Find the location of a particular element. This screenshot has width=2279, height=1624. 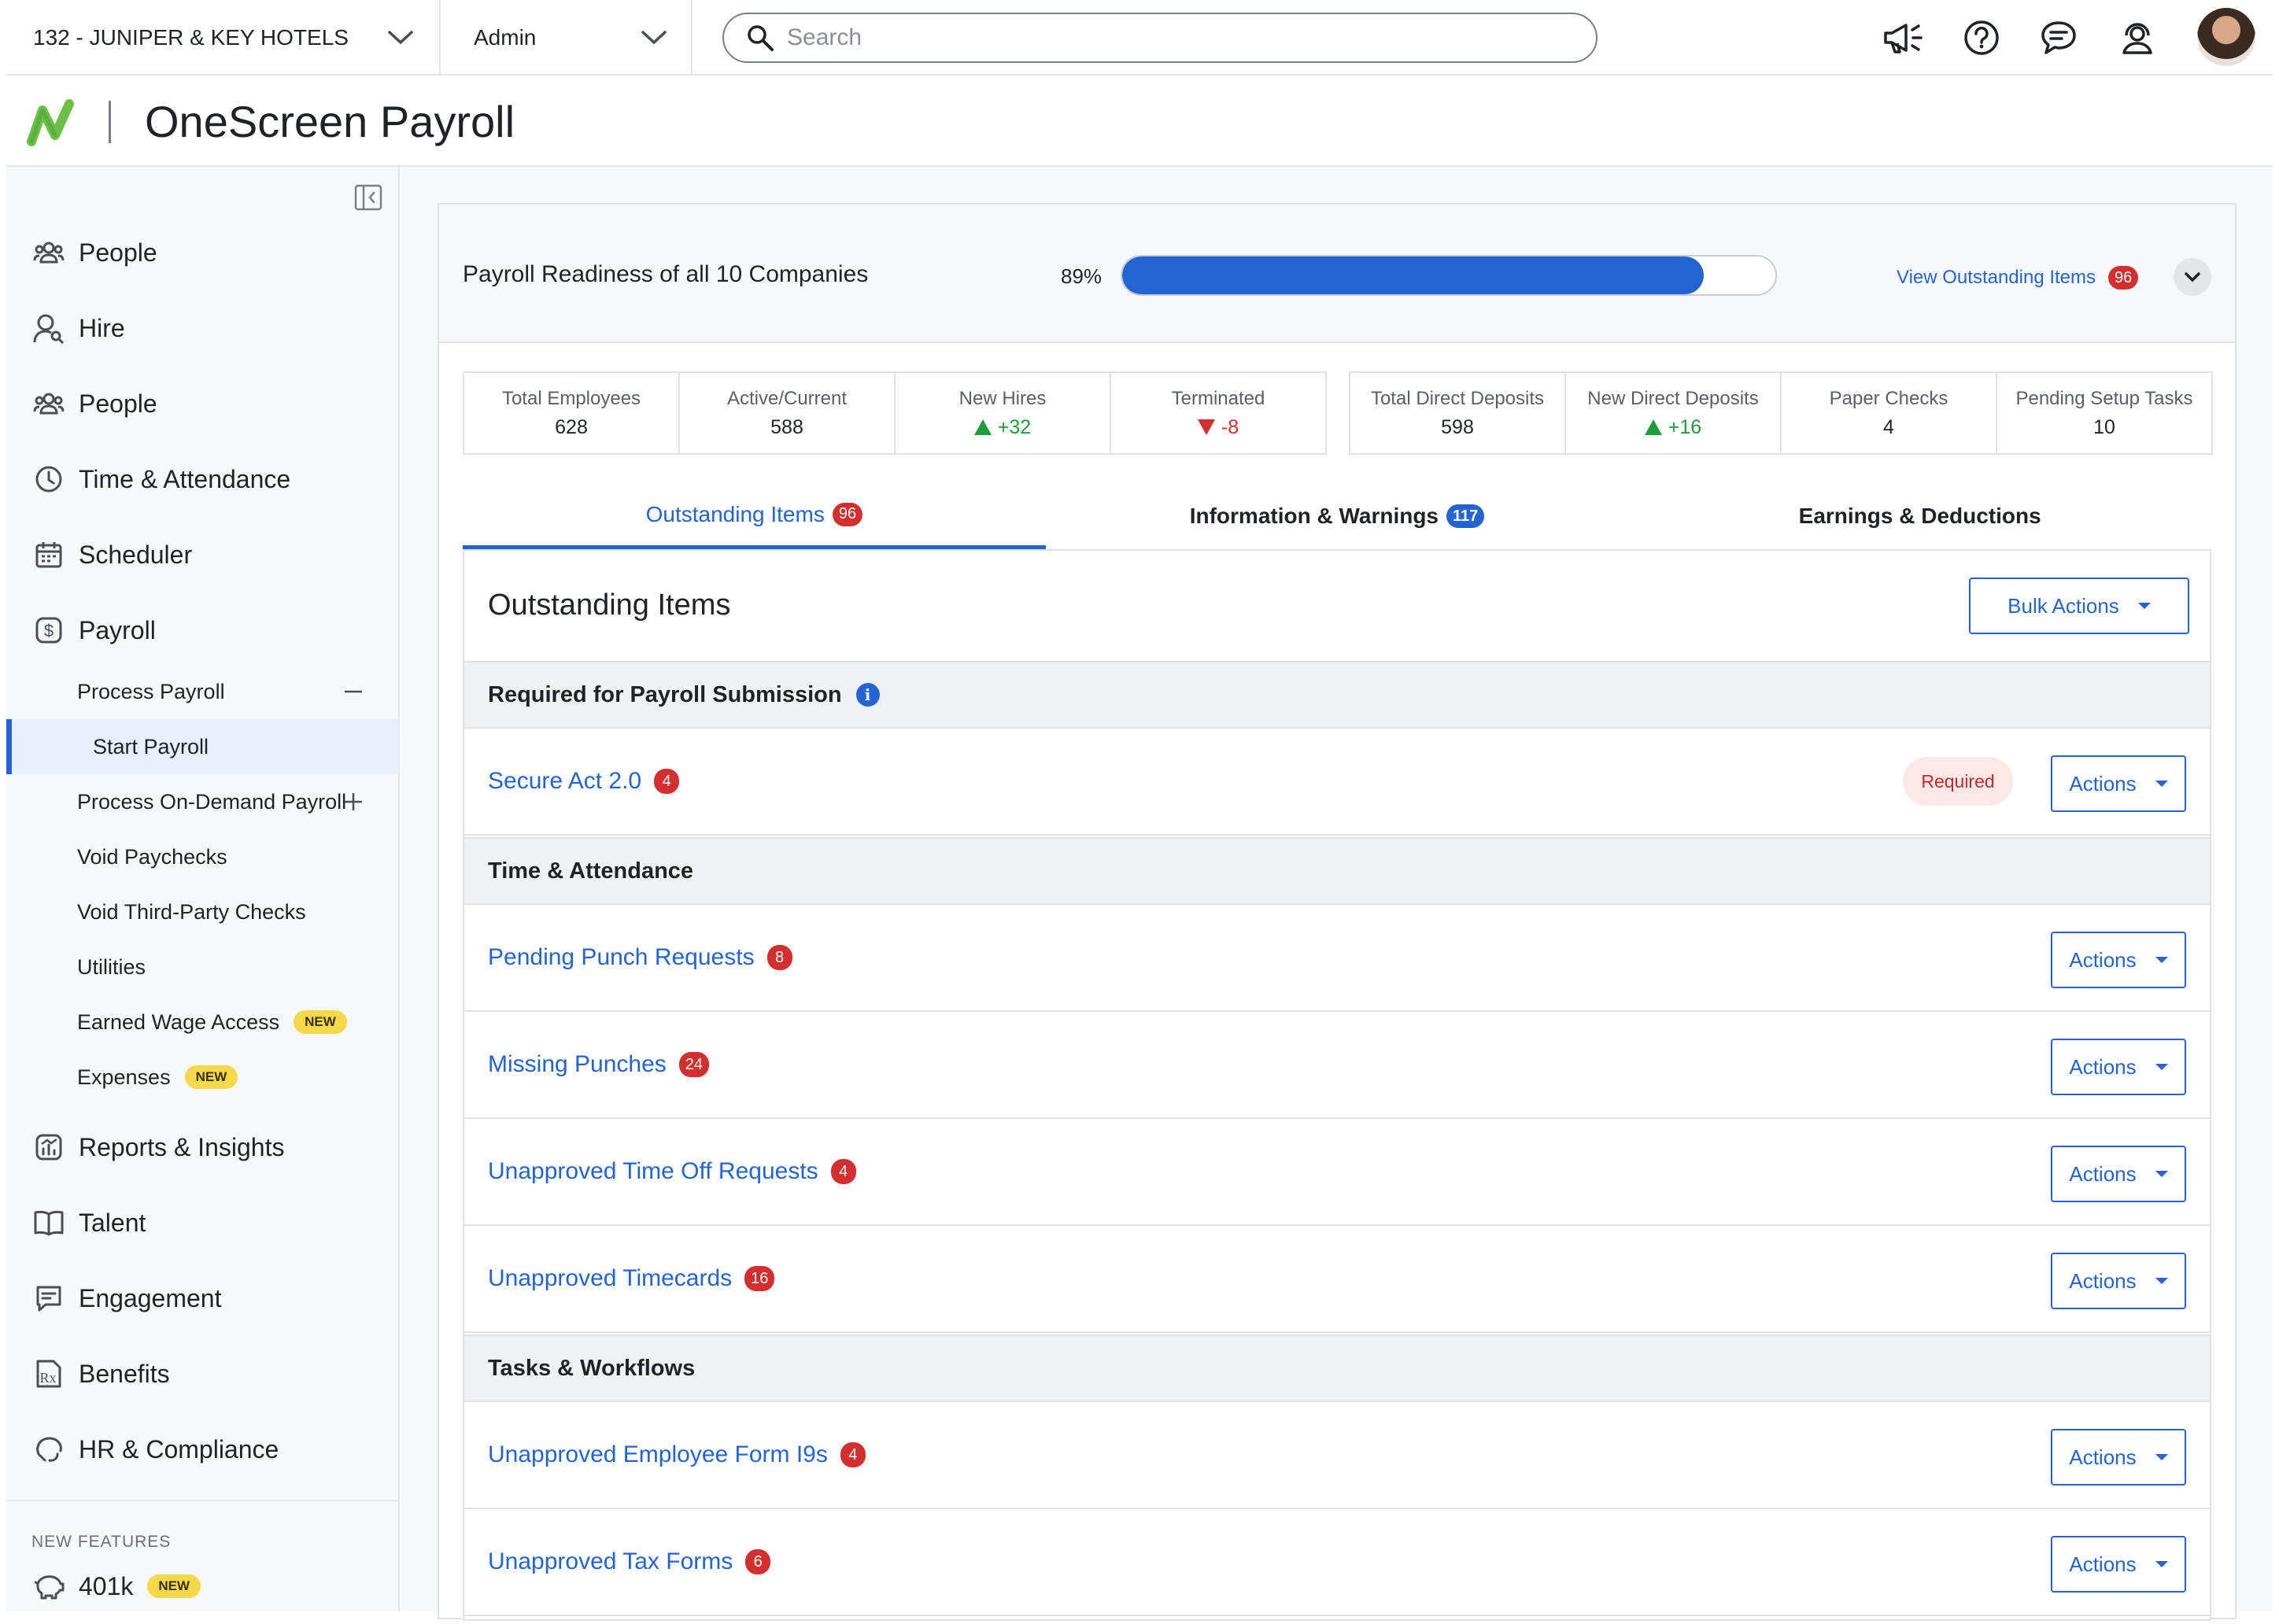

item-link-pending-punch-requests: Pending Punch Requests 8 is located at coordinates (640, 957).